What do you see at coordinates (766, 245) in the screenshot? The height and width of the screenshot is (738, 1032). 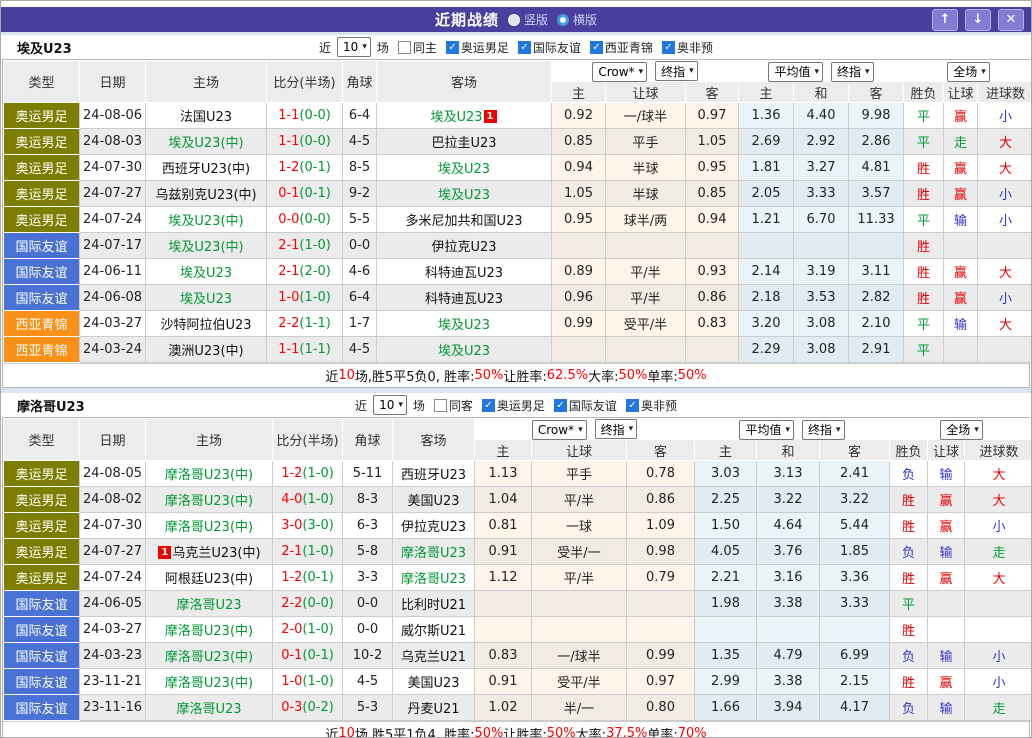 I see `euro-home-odds` at bounding box center [766, 245].